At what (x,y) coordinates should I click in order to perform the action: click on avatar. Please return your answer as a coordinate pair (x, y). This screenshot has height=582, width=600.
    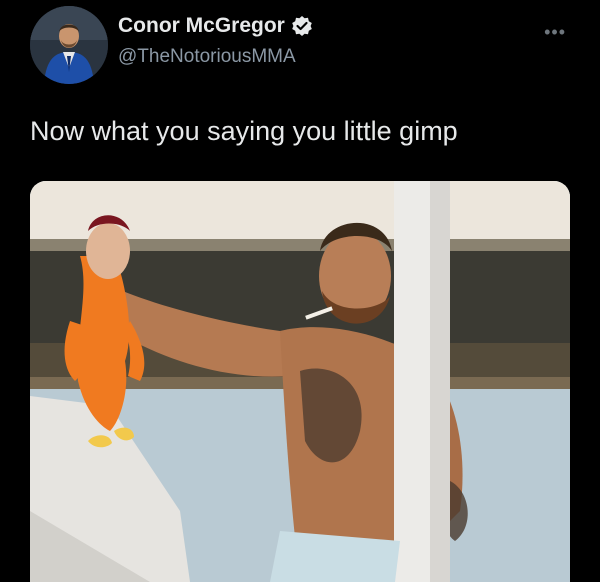
    Looking at the image, I should click on (69, 45).